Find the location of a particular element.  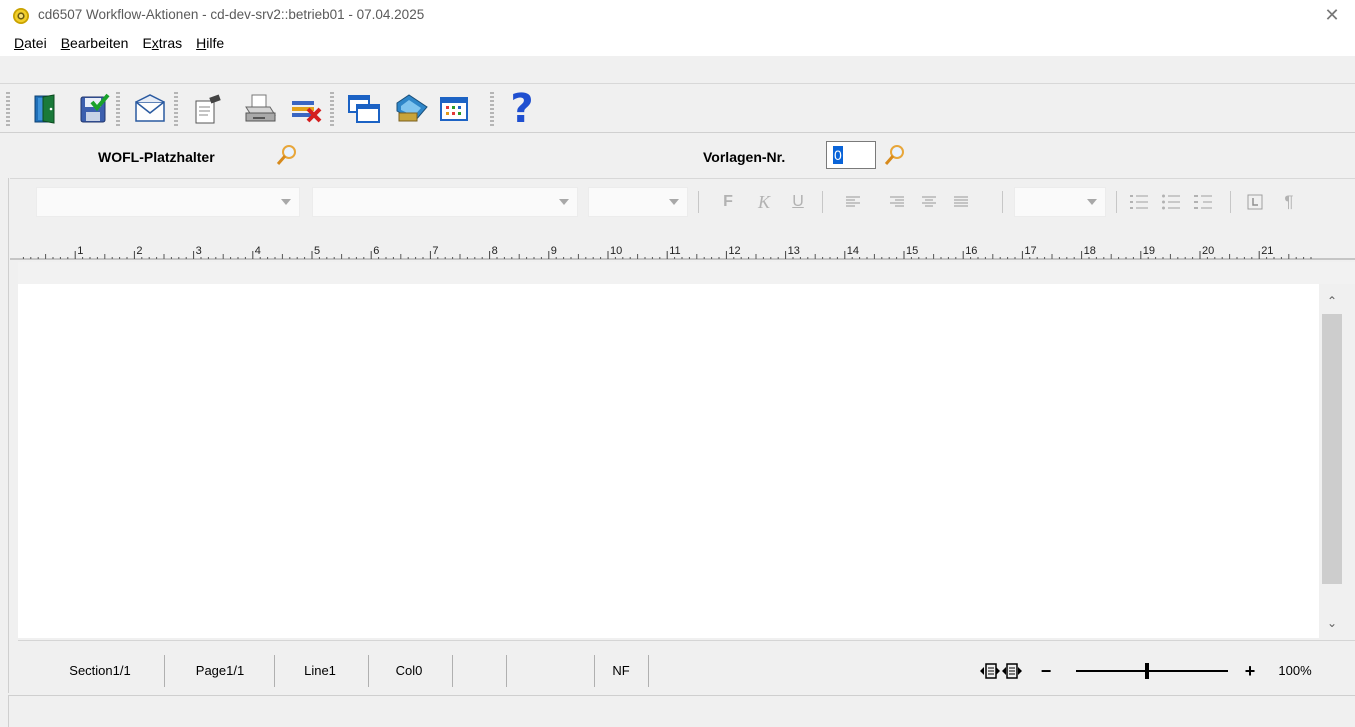

tab-stop-icon is located at coordinates (1255, 202).